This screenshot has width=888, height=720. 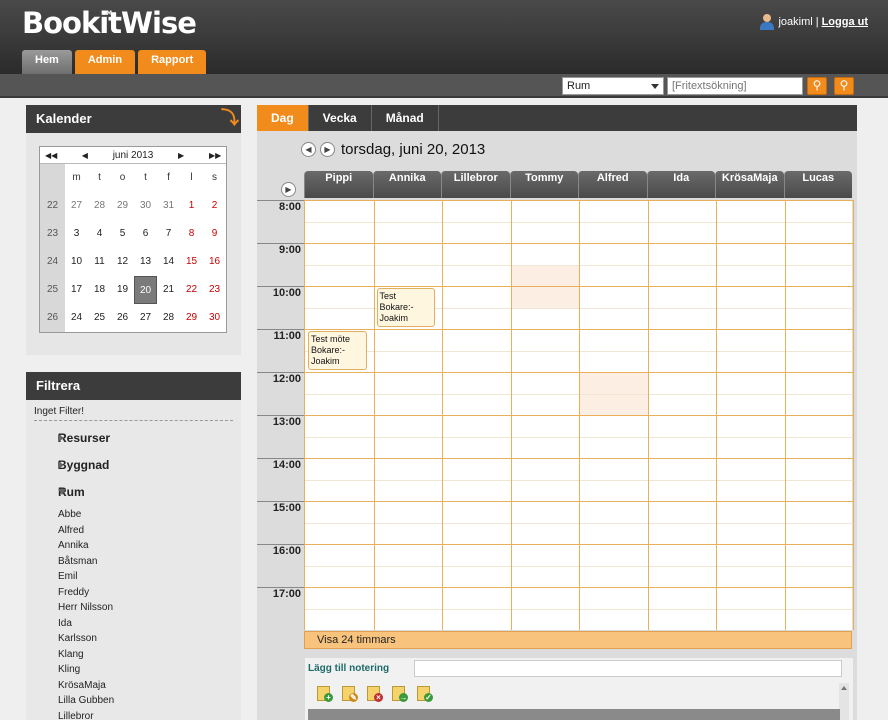 I want to click on notes-scrollbar, so click(x=844, y=701).